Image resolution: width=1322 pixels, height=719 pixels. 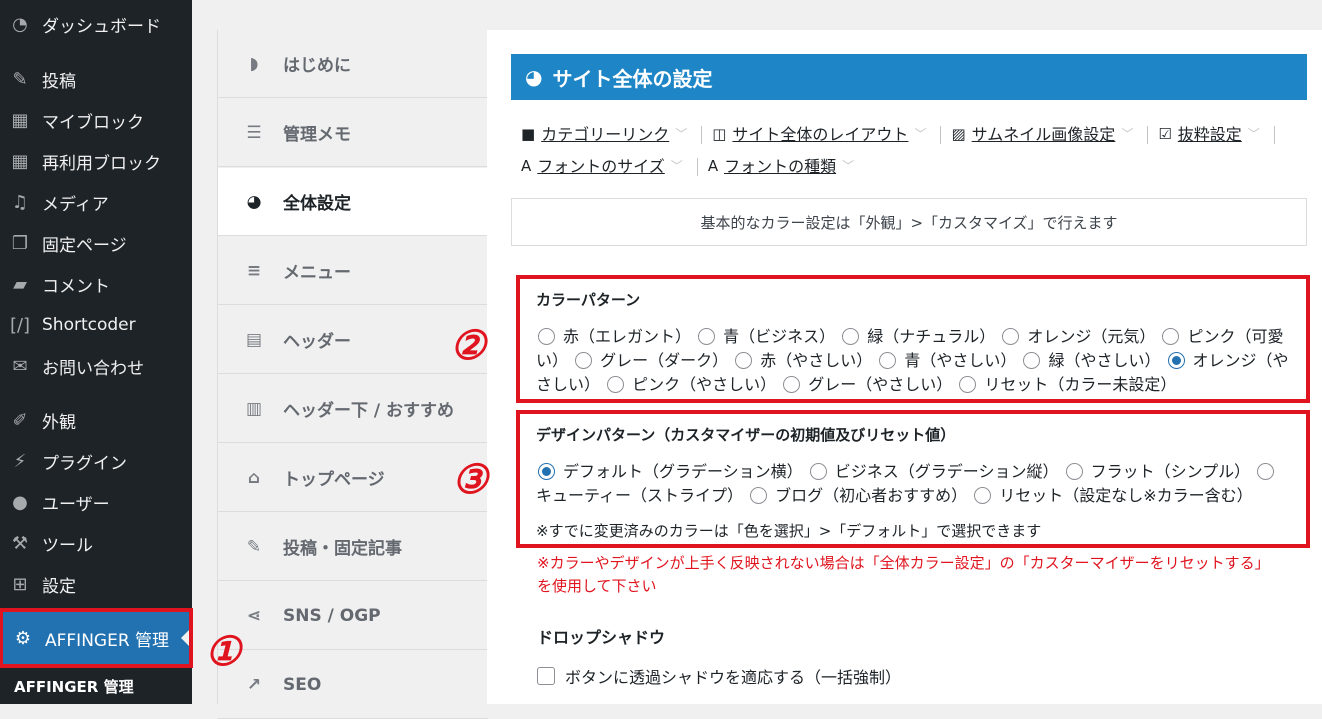 What do you see at coordinates (96, 79) in the screenshot?
I see `sidebar-item-posts: ✎ 投稿` at bounding box center [96, 79].